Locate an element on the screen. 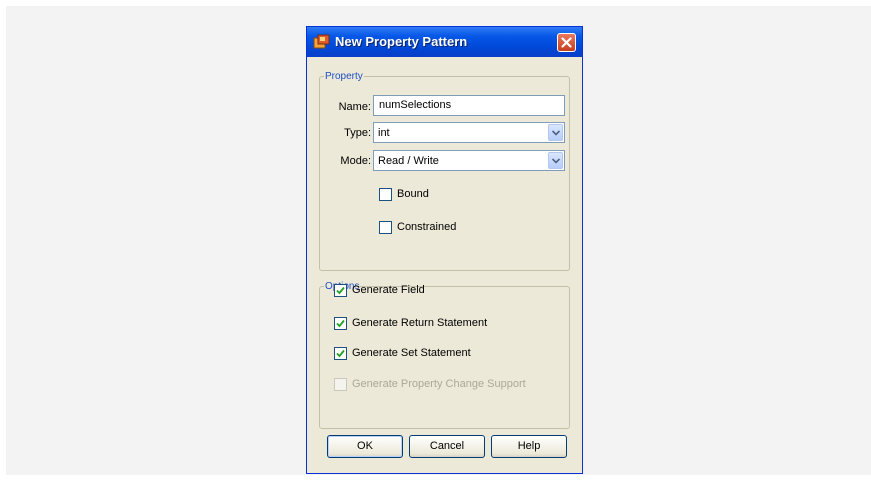 This screenshot has height=481, width=871. mode-value: Read / Write is located at coordinates (408, 161).